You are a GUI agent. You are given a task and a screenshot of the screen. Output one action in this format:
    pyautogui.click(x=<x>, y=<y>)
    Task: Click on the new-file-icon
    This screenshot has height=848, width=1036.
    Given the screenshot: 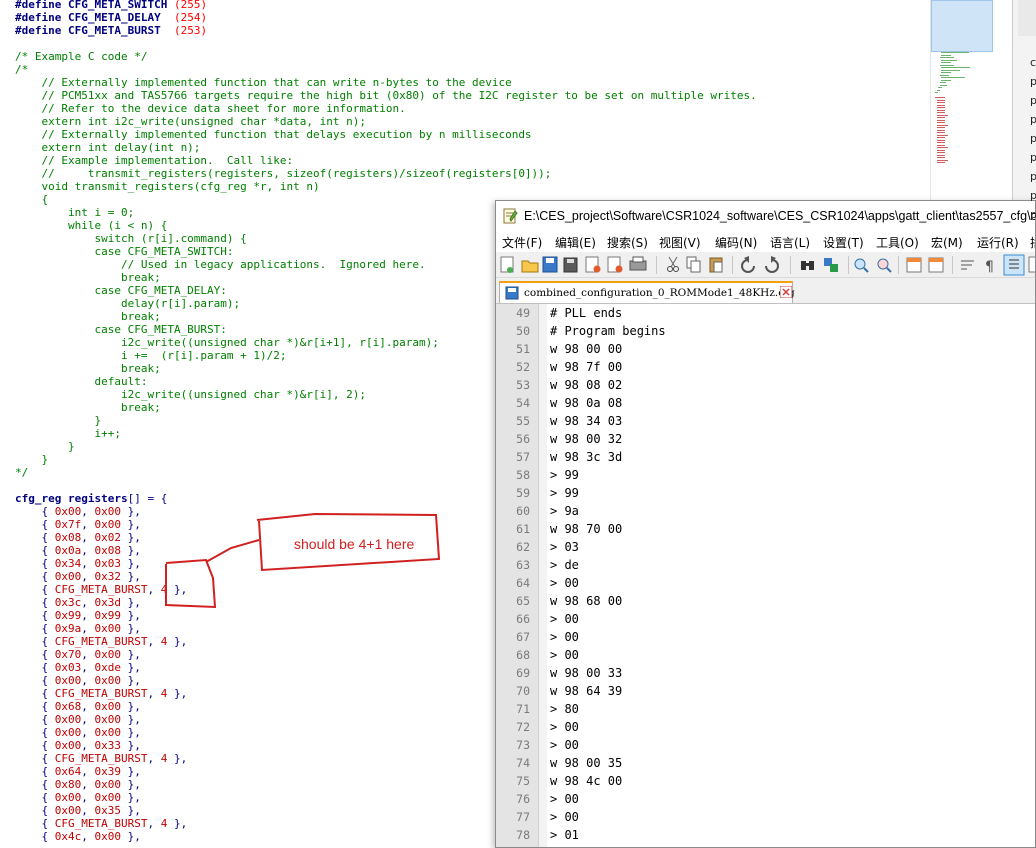 What is the action you would take?
    pyautogui.click(x=507, y=264)
    